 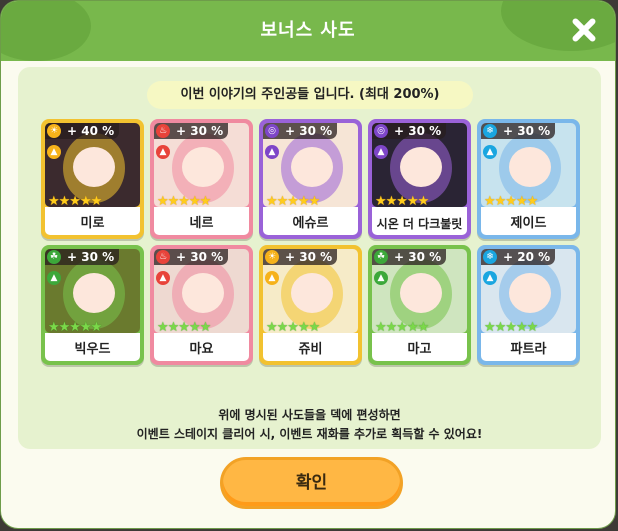 I want to click on dialog-title: 보너스 사도, so click(x=308, y=30).